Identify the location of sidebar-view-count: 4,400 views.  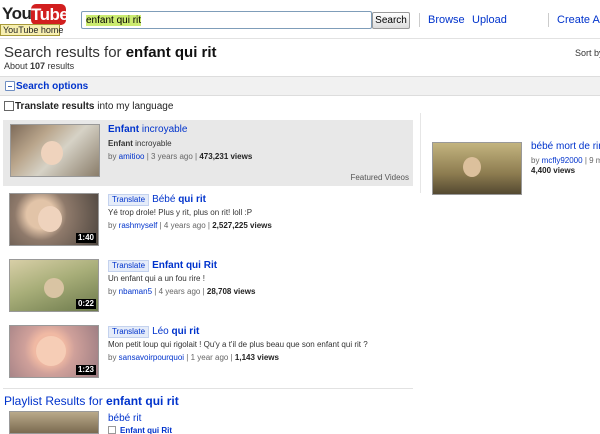
(553, 170).